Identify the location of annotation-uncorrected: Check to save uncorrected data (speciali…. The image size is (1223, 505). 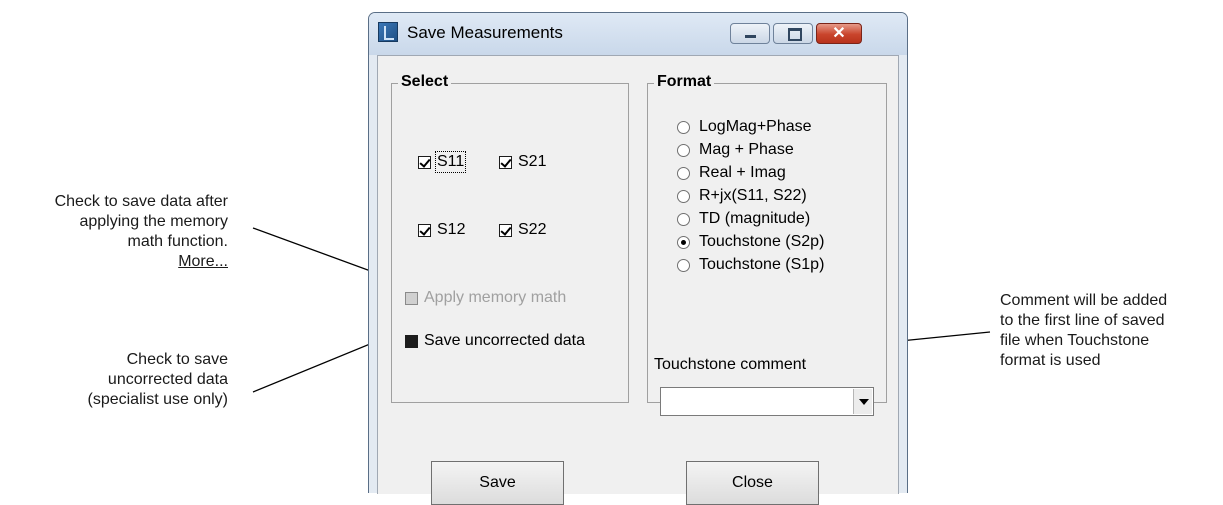
(158, 380).